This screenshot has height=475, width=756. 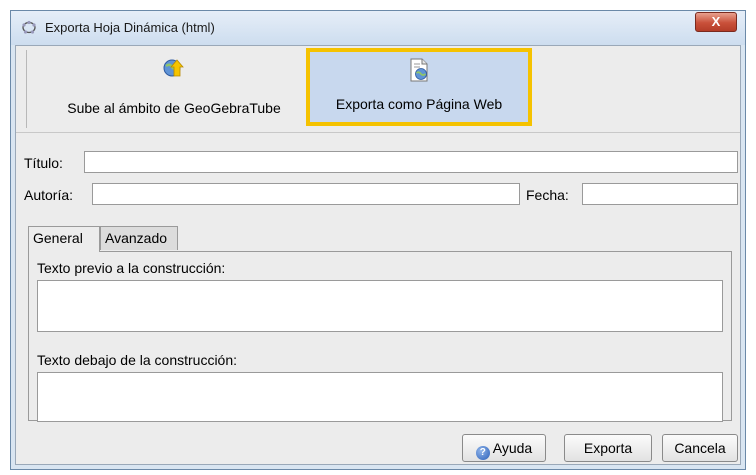 I want to click on globe-upload-icon, so click(x=173, y=68).